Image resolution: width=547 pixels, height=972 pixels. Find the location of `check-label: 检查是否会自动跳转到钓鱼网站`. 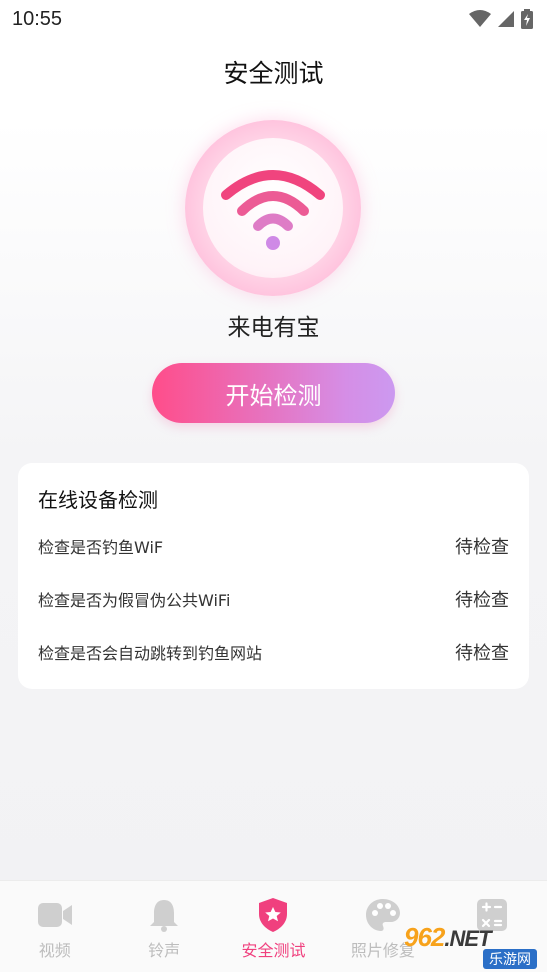

check-label: 检查是否会自动跳转到钓鱼网站 is located at coordinates (150, 653).